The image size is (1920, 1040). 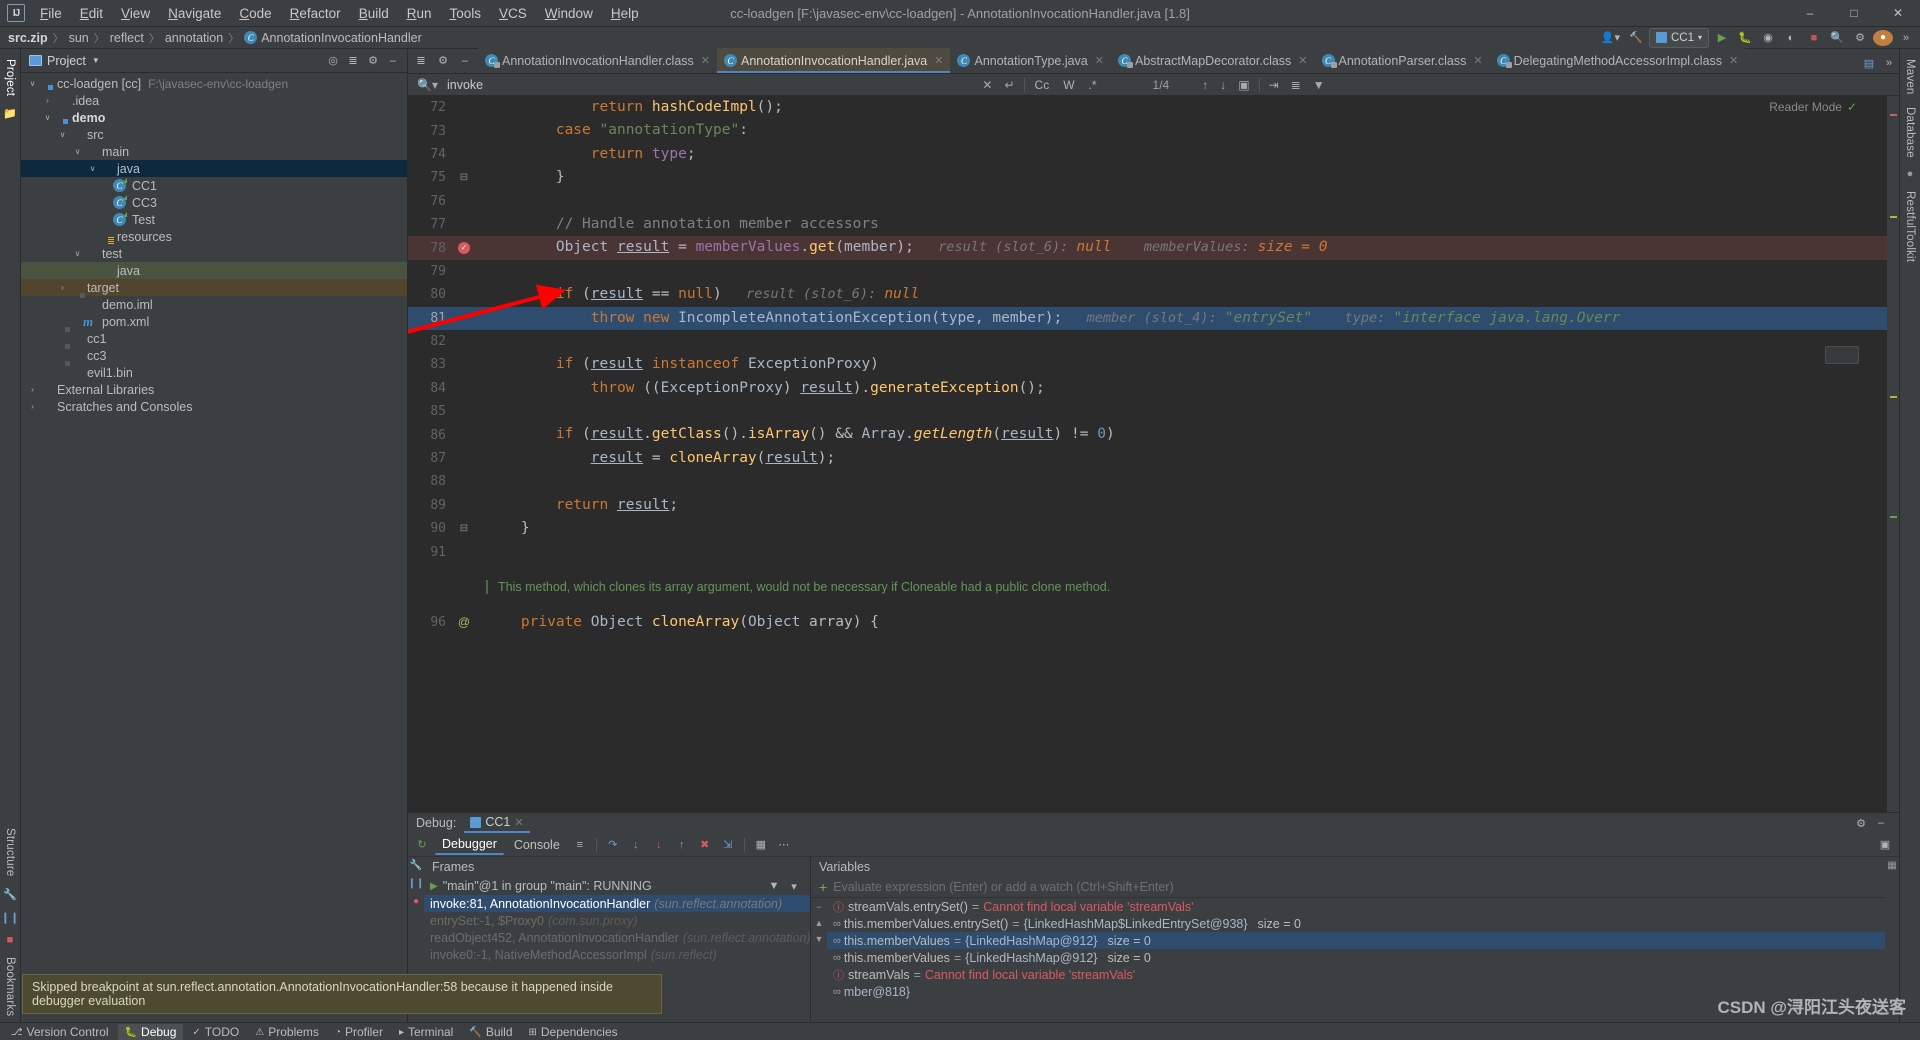 What do you see at coordinates (1906, 38) in the screenshot?
I see `more-icon: »` at bounding box center [1906, 38].